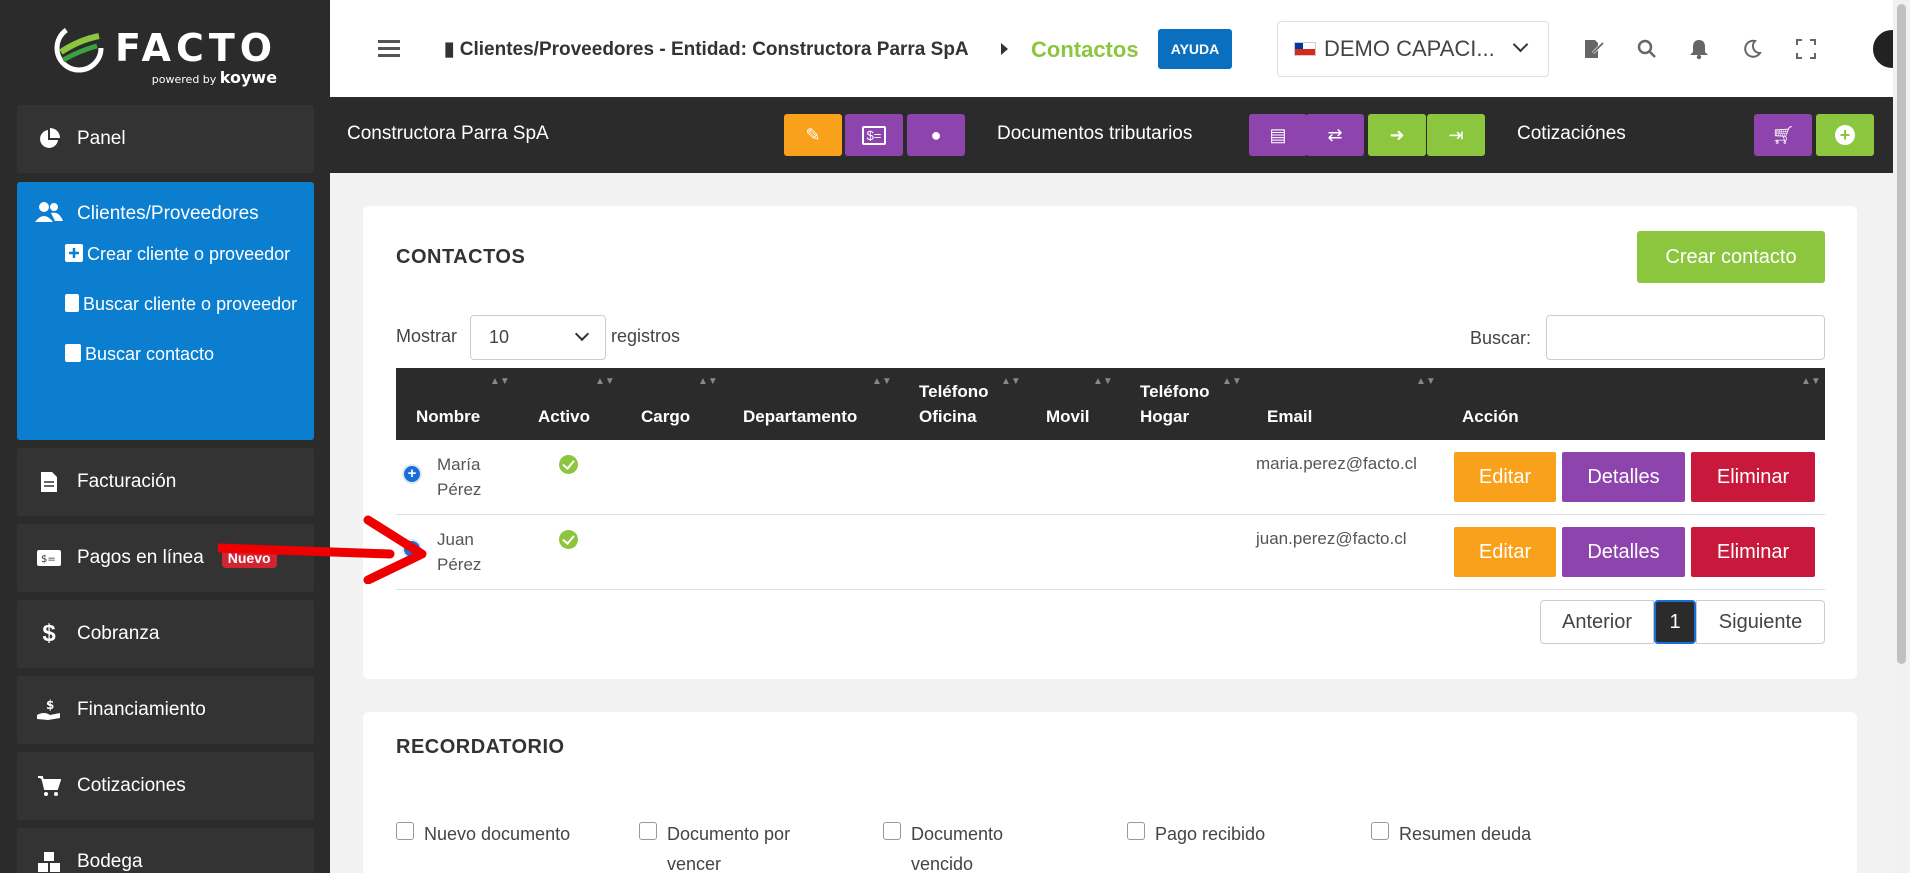 This screenshot has height=873, width=1910. I want to click on expand-row-icon: +, so click(412, 474).